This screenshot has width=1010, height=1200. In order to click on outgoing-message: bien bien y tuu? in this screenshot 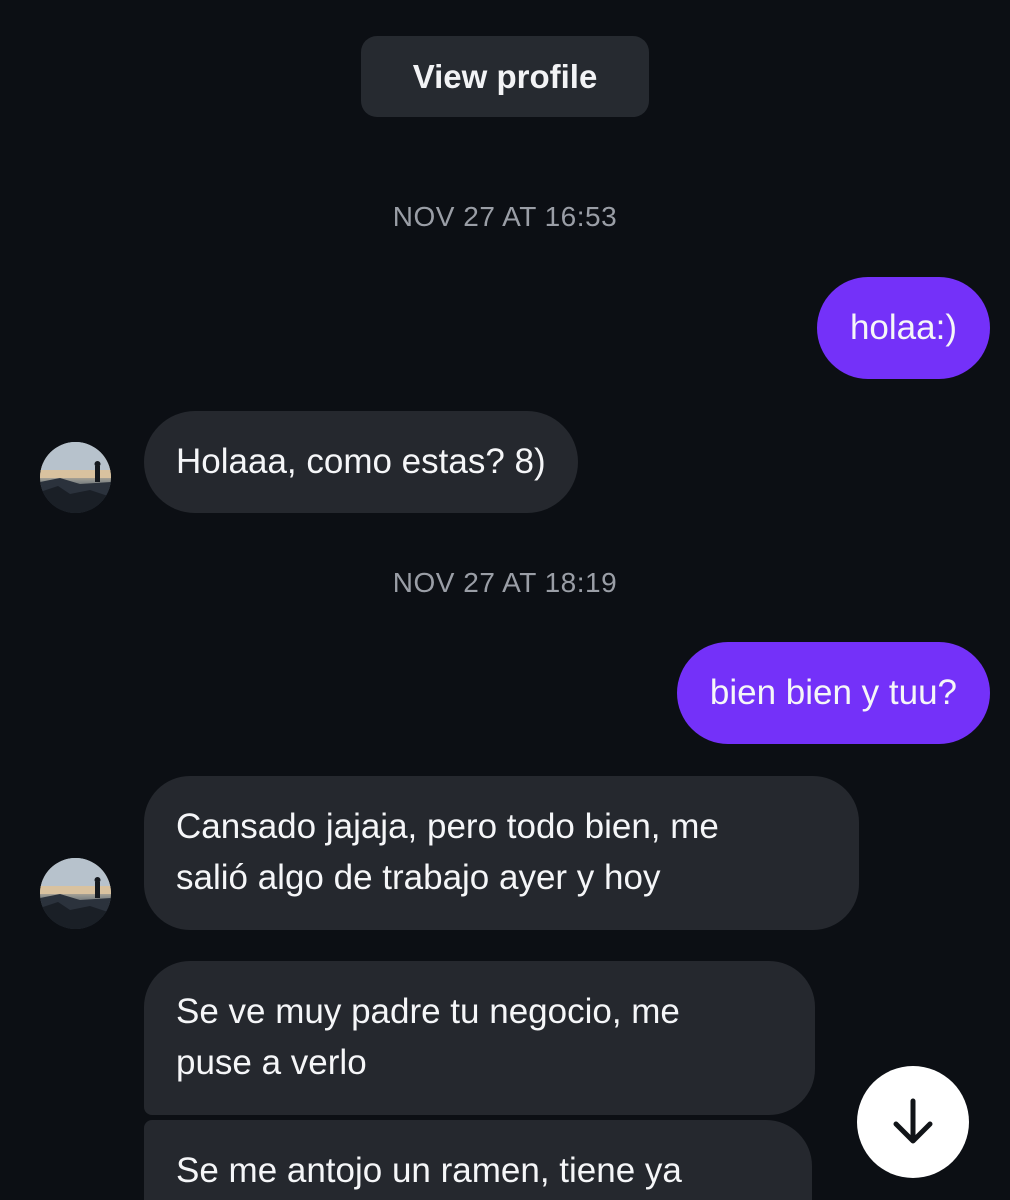, I will do `click(833, 693)`.